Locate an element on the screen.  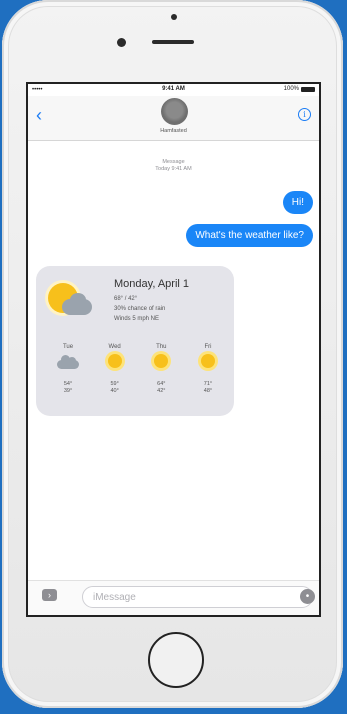
battery-indicator: 100% is located at coordinates (299, 89).